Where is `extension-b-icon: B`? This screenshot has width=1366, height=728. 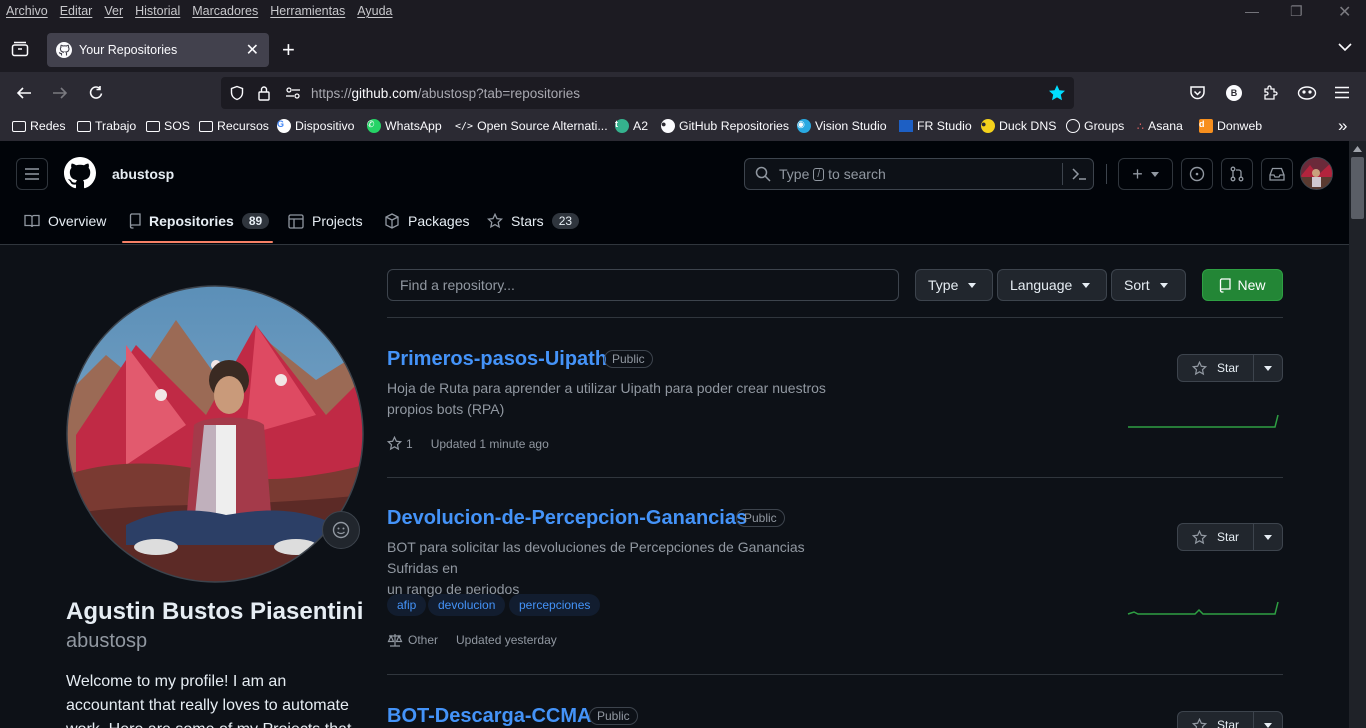
extension-b-icon: B is located at coordinates (1234, 93).